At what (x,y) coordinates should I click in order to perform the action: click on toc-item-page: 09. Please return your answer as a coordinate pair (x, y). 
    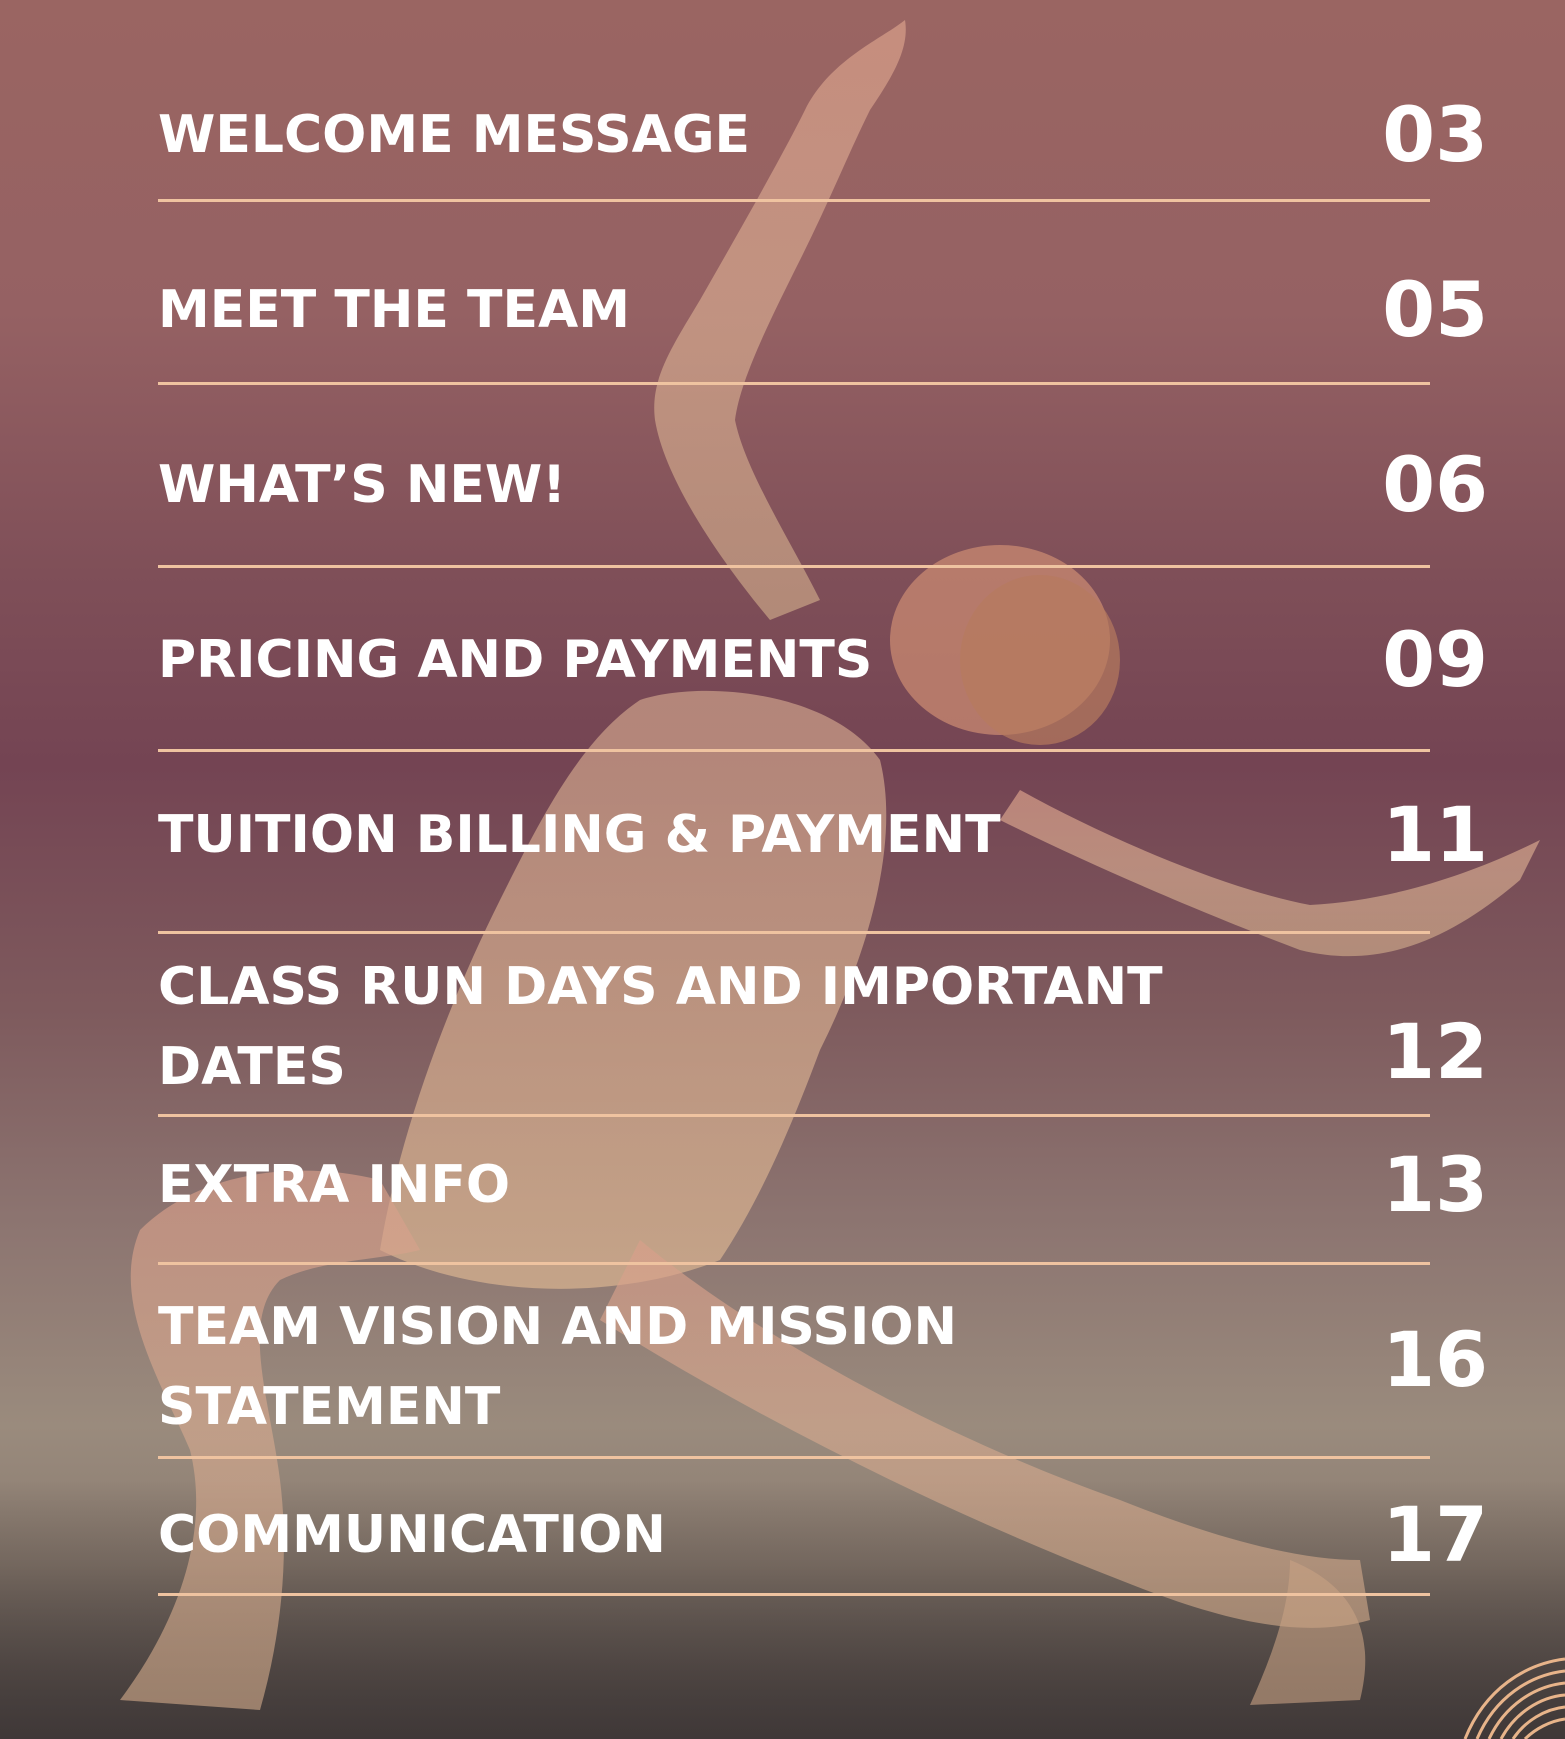
    Looking at the image, I should click on (1435, 659).